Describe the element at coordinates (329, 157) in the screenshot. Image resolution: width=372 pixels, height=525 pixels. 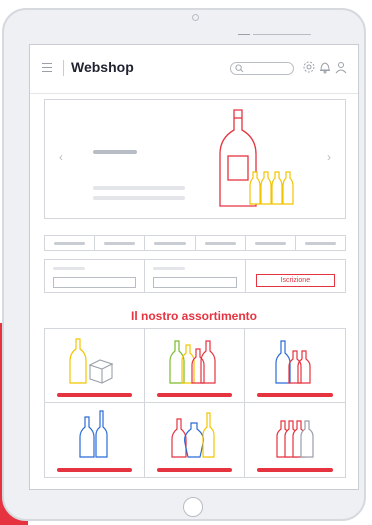
I see `carousel-next-icon: ›` at that location.